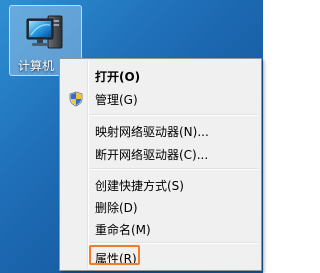 The height and width of the screenshot is (273, 320). What do you see at coordinates (160, 99) in the screenshot?
I see `menu-item-manage: 管理(G)` at bounding box center [160, 99].